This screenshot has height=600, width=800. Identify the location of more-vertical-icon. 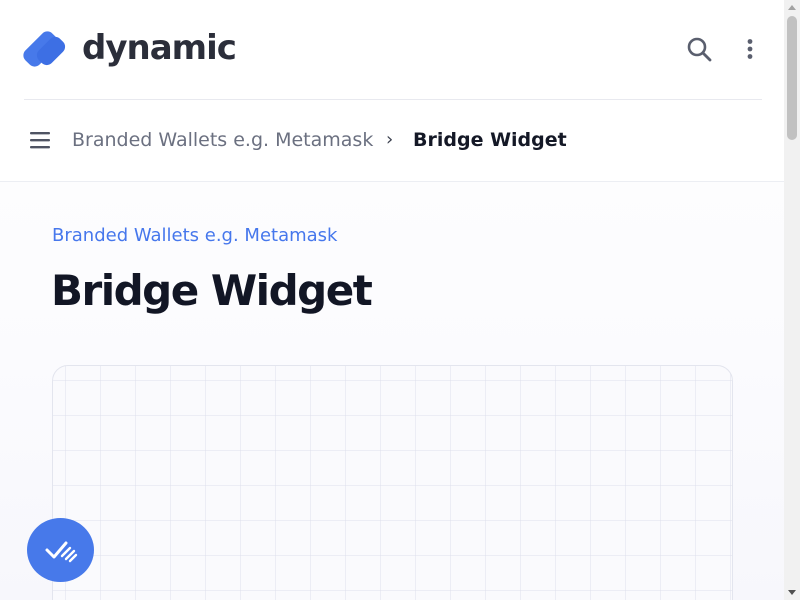
(750, 49).